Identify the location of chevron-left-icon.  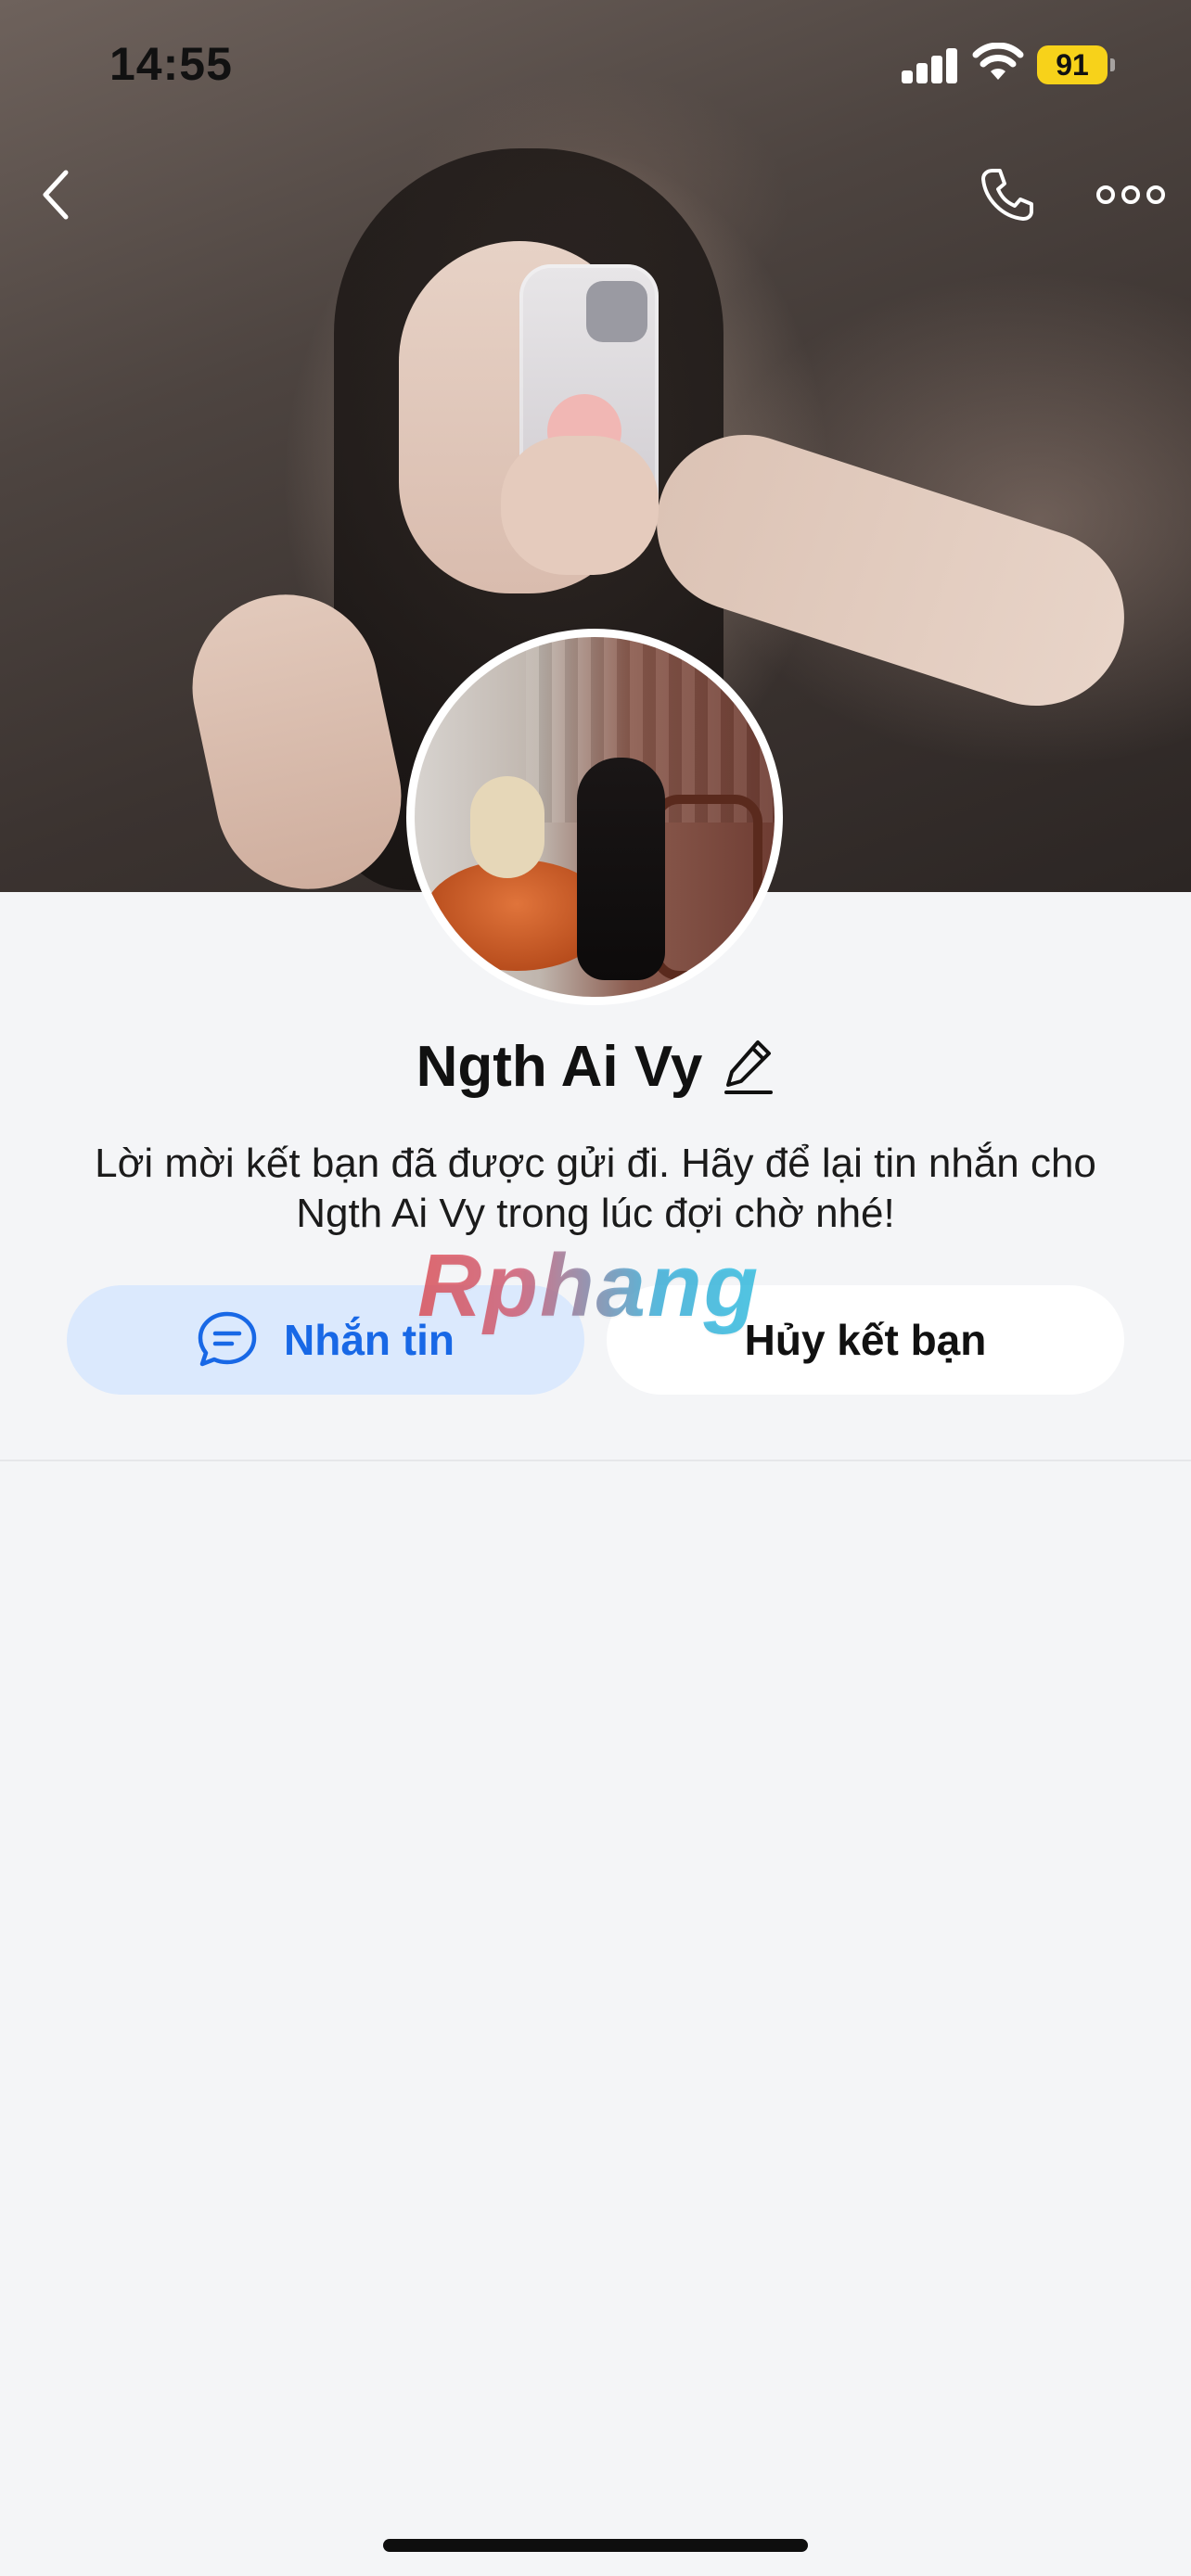
(56, 195).